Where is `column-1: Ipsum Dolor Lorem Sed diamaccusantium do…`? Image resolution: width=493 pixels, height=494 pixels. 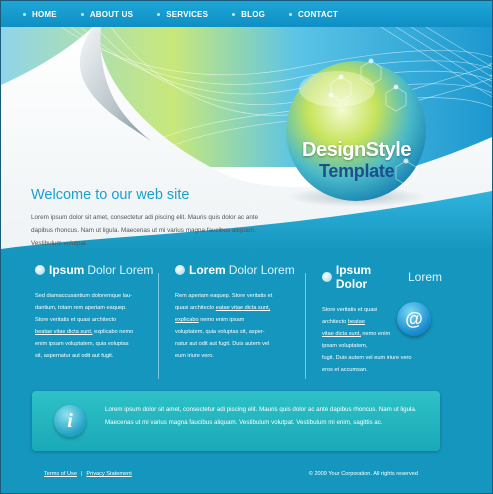 column-1: Ipsum Dolor Lorem Sed diamaccusantium do… is located at coordinates (95, 312).